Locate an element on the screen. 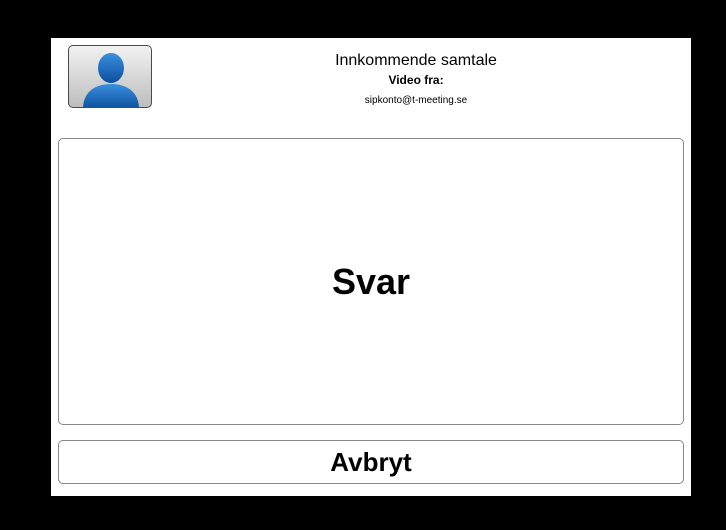 The image size is (726, 530). cancel-button: Avbryt is located at coordinates (371, 462).